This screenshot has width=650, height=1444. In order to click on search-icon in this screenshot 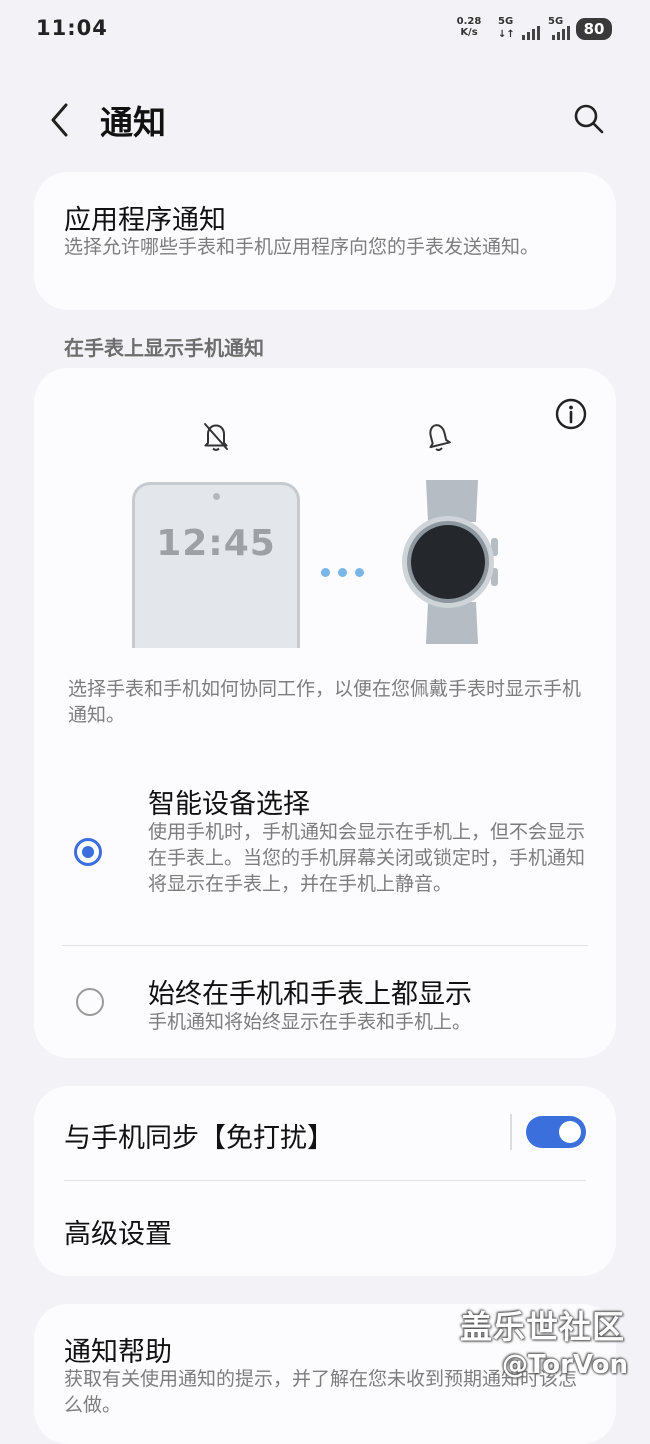, I will do `click(589, 119)`.